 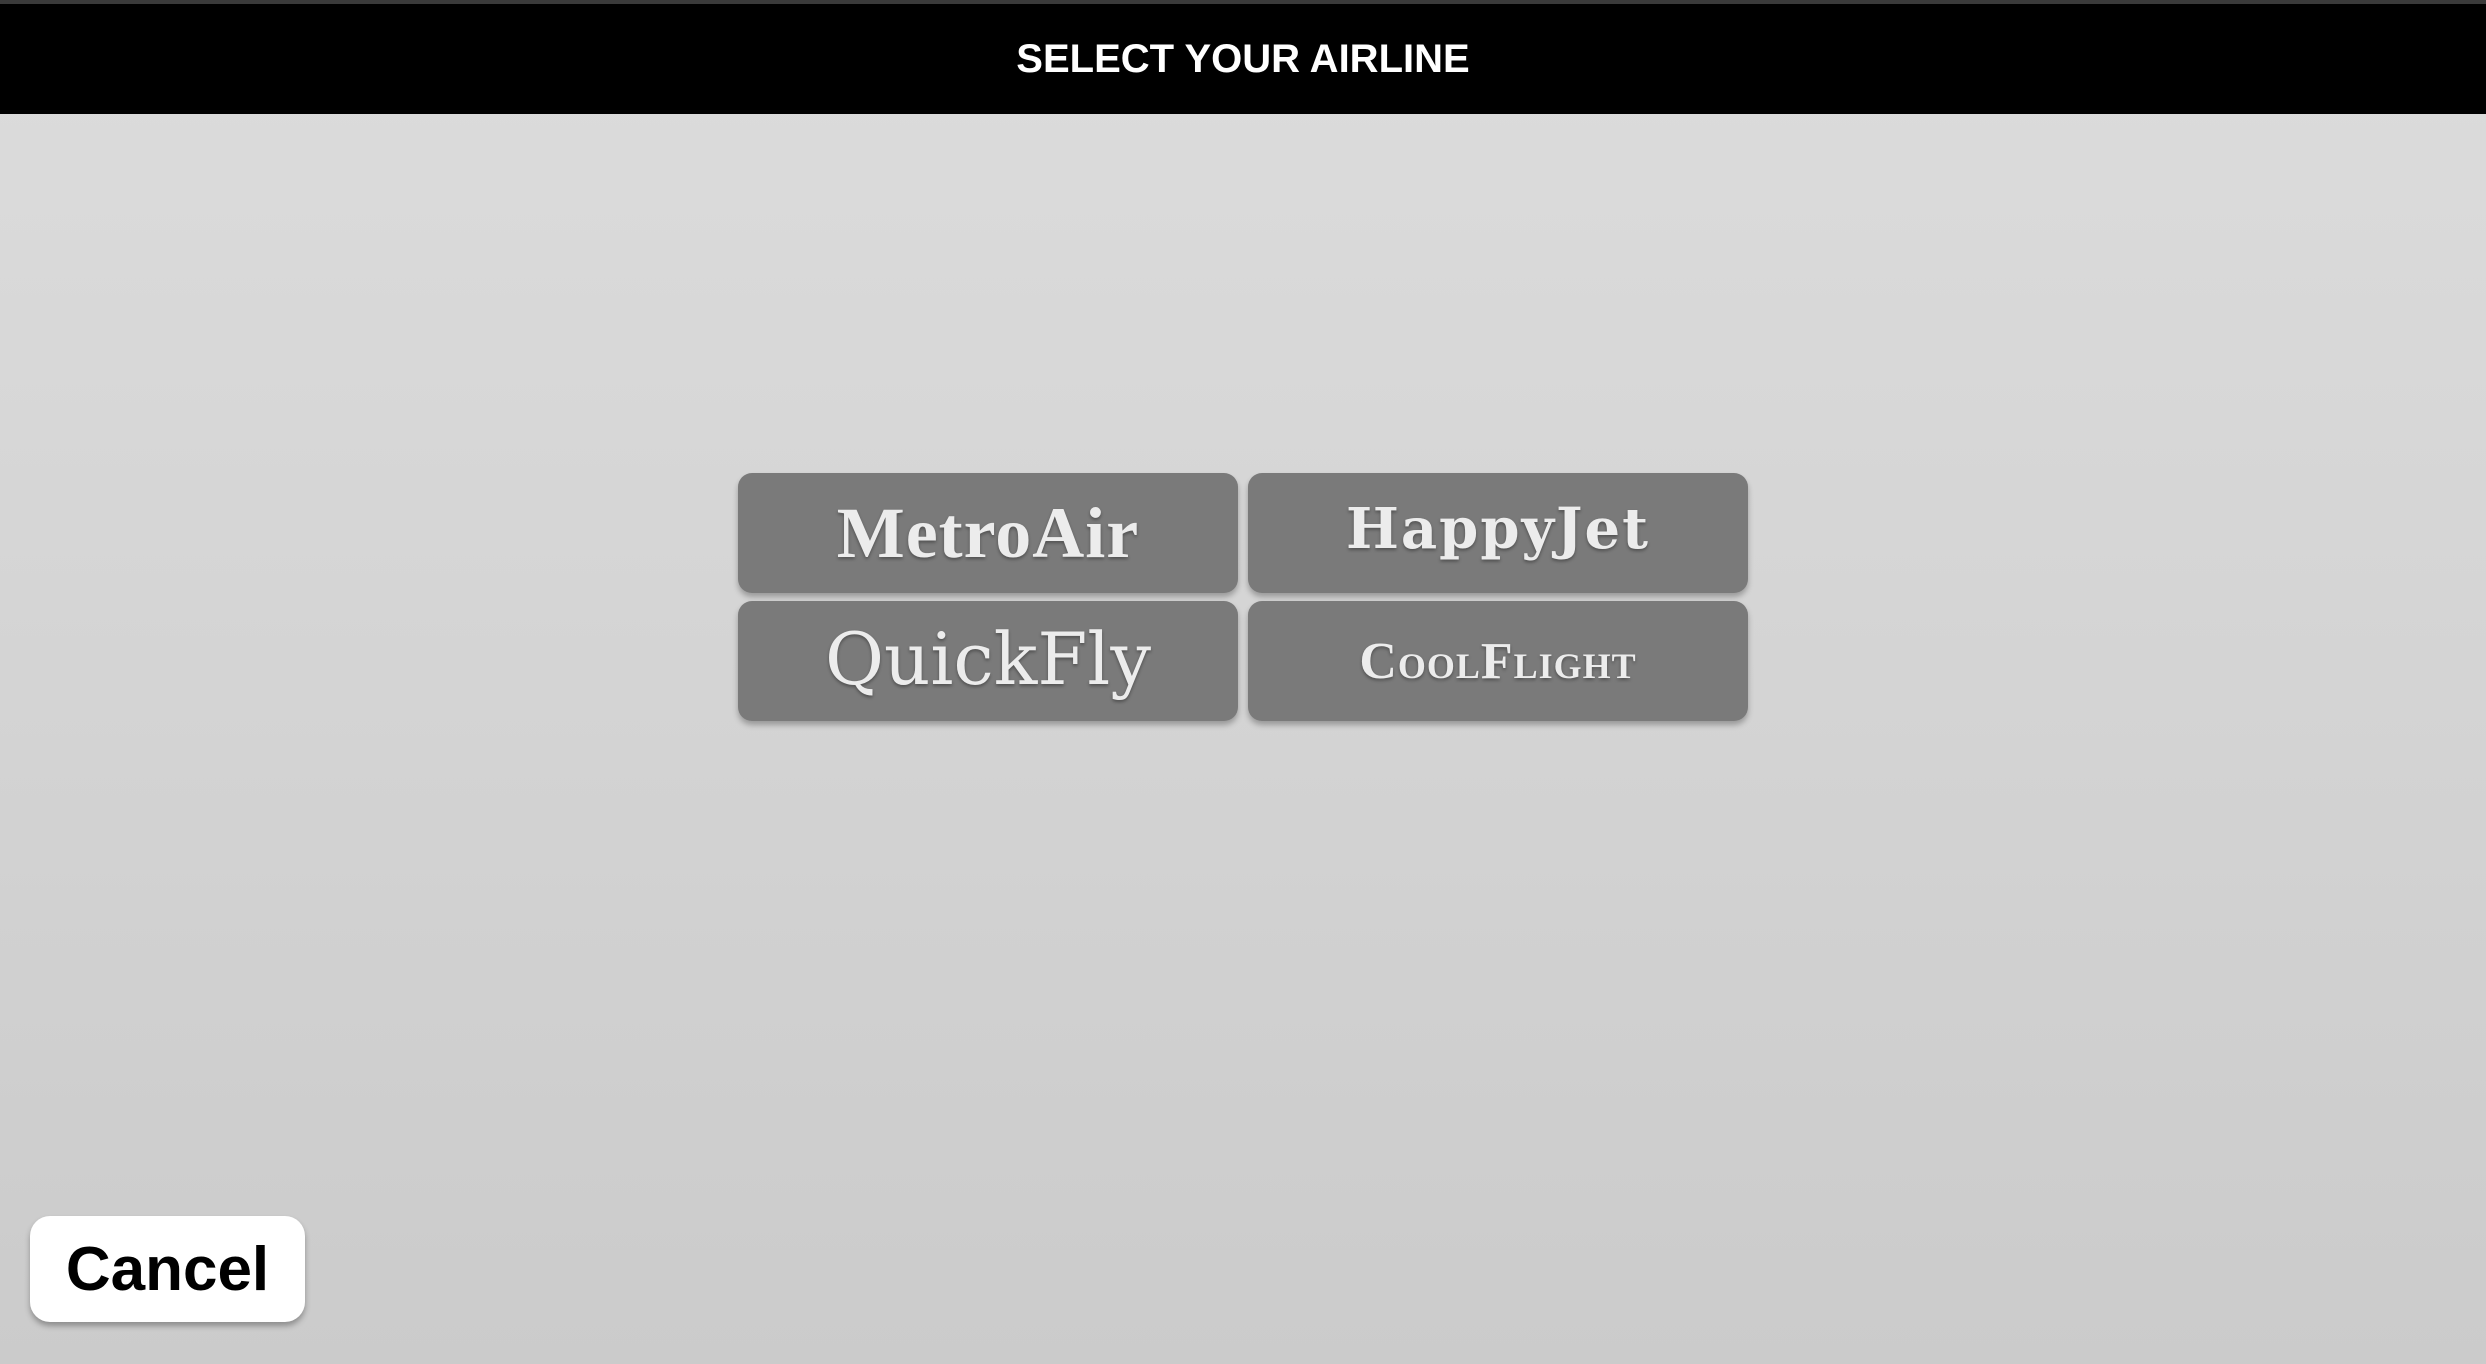 I want to click on airline-logo-quickfly: QuickFly, so click(x=988, y=659).